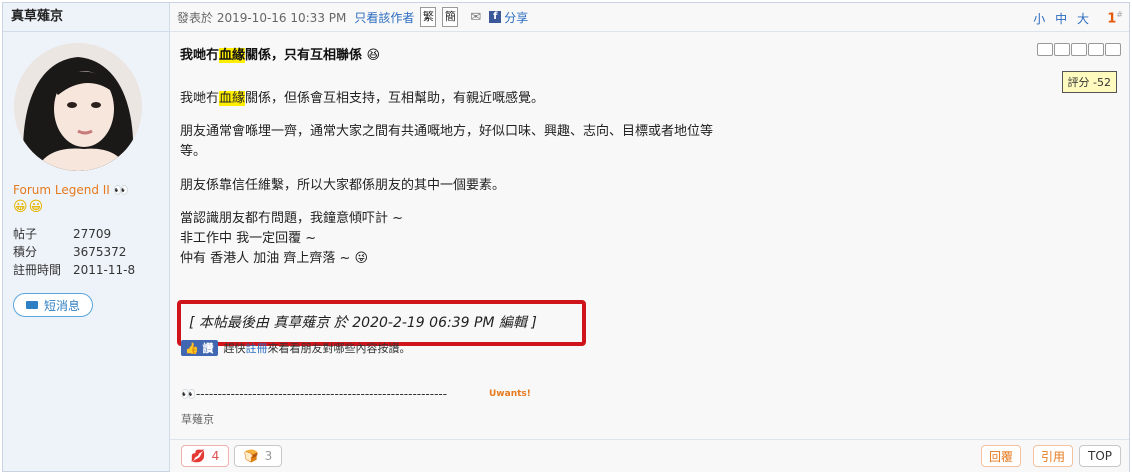 The width and height of the screenshot is (1132, 474). What do you see at coordinates (1119, 14) in the screenshot?
I see `floor-mark: #` at bounding box center [1119, 14].